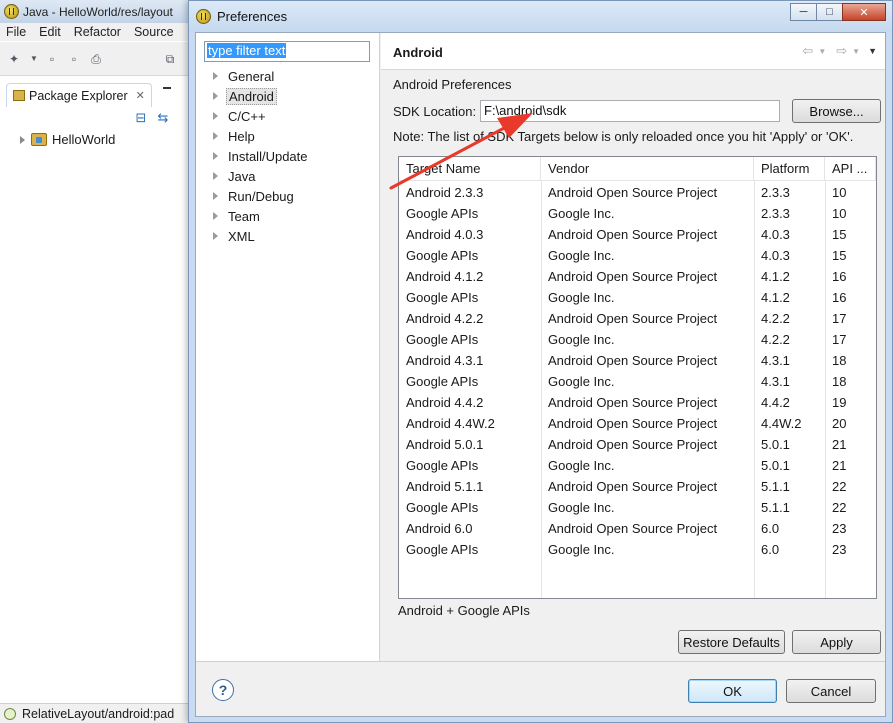 The height and width of the screenshot is (723, 893). Describe the element at coordinates (630, 111) in the screenshot. I see `sdk-location-input: F:\android\sdk` at that location.